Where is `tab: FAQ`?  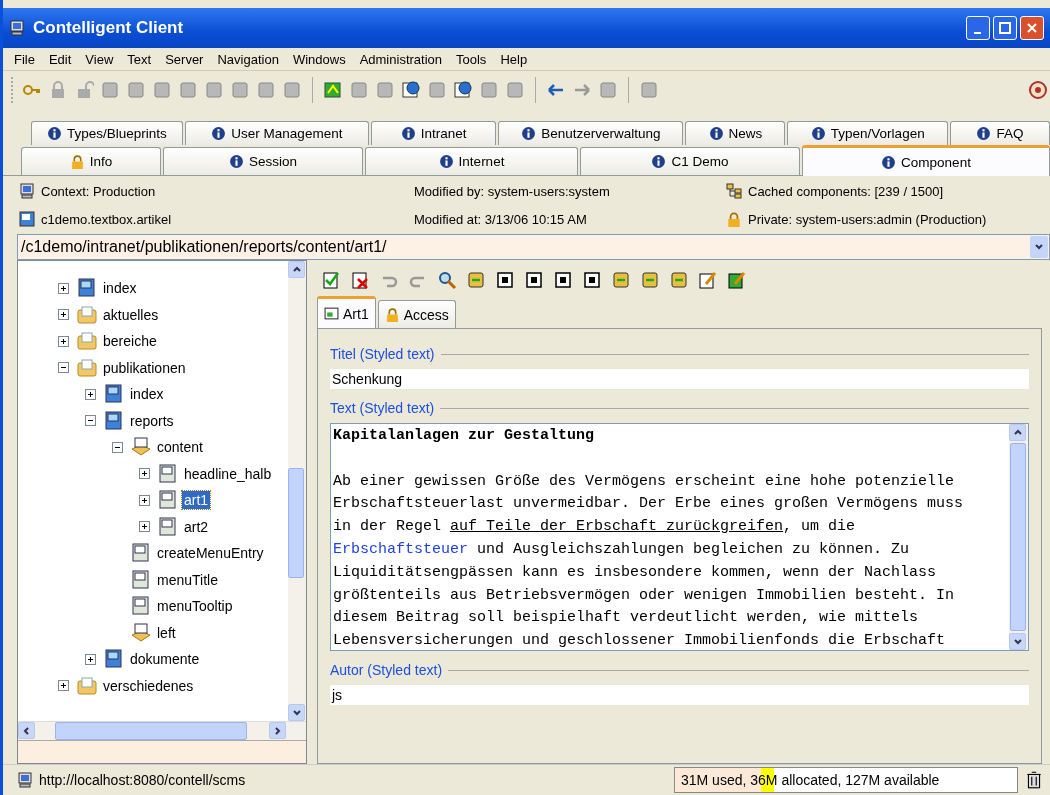 tab: FAQ is located at coordinates (1000, 133).